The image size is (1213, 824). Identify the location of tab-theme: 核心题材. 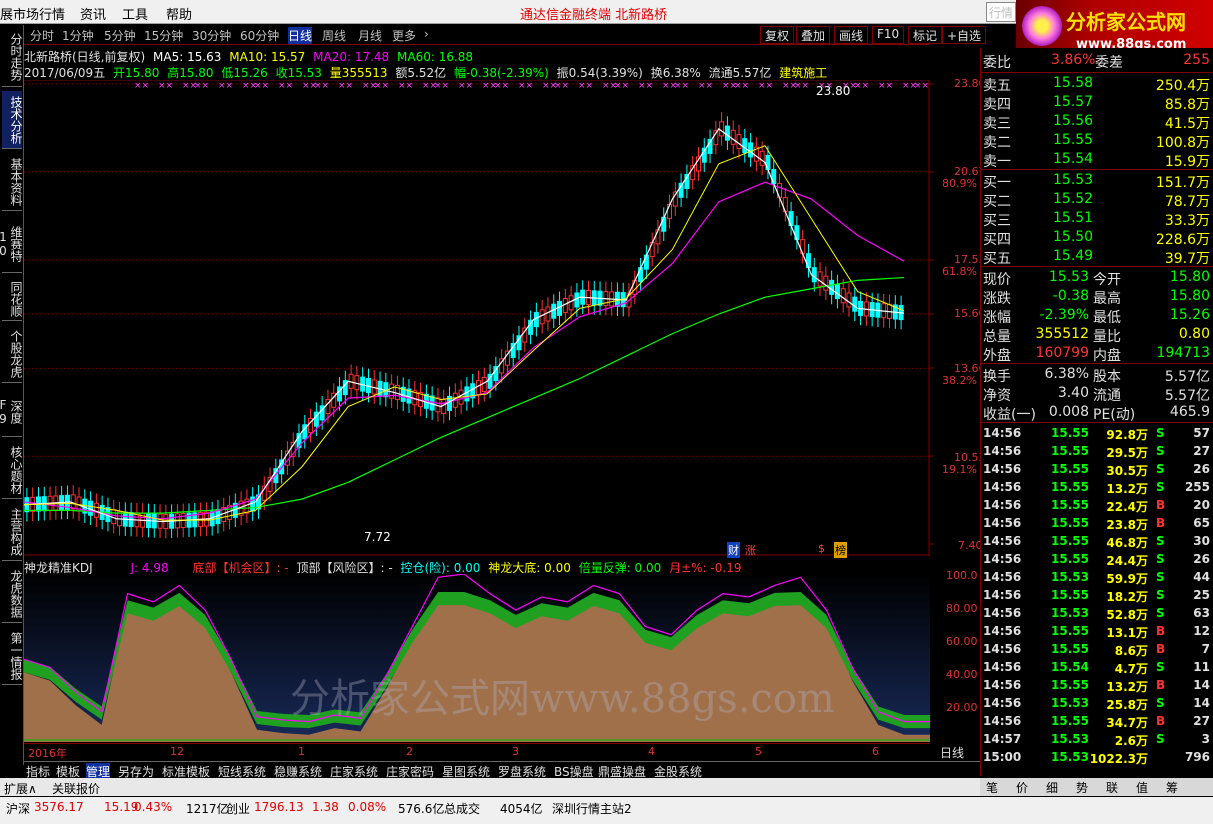
(12, 470).